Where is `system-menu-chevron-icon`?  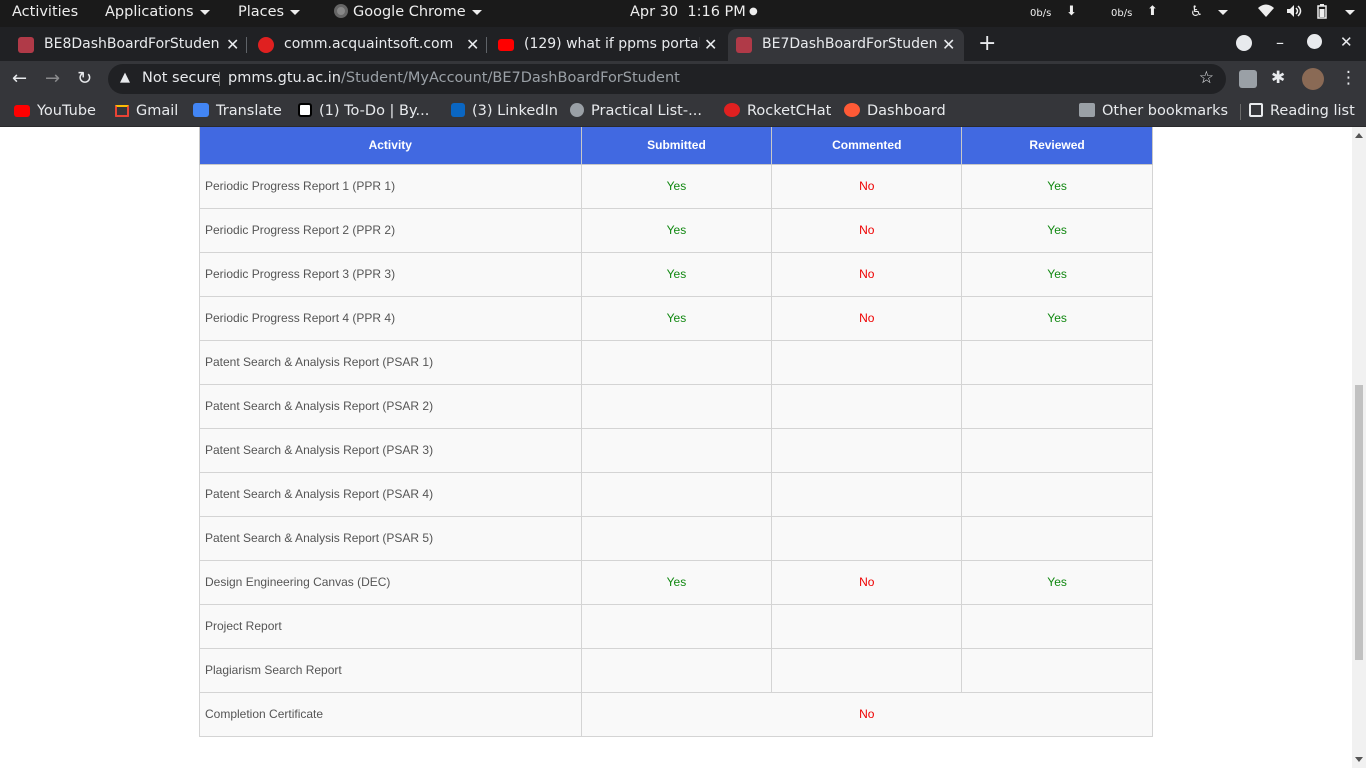 system-menu-chevron-icon is located at coordinates (1347, 12).